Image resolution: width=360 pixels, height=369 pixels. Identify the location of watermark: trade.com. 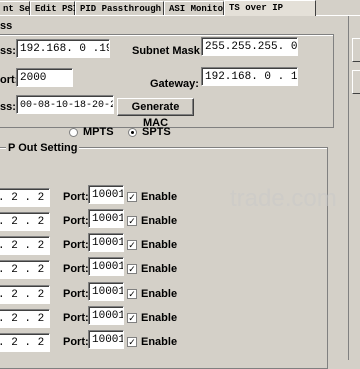
(283, 198).